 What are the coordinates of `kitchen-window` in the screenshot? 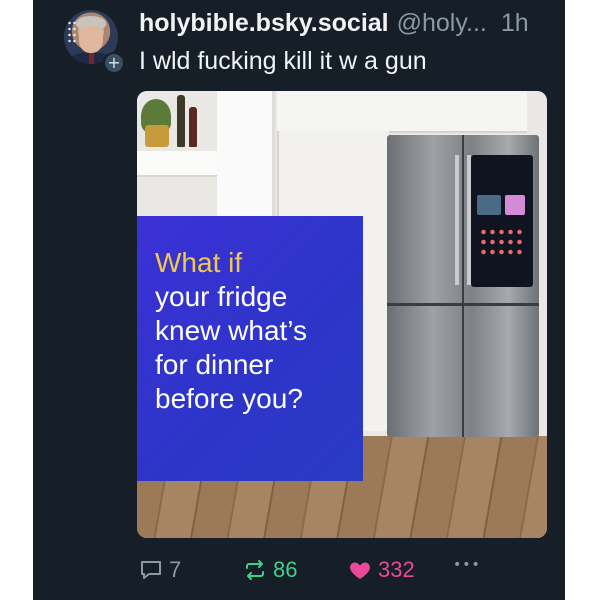 It's located at (246, 156).